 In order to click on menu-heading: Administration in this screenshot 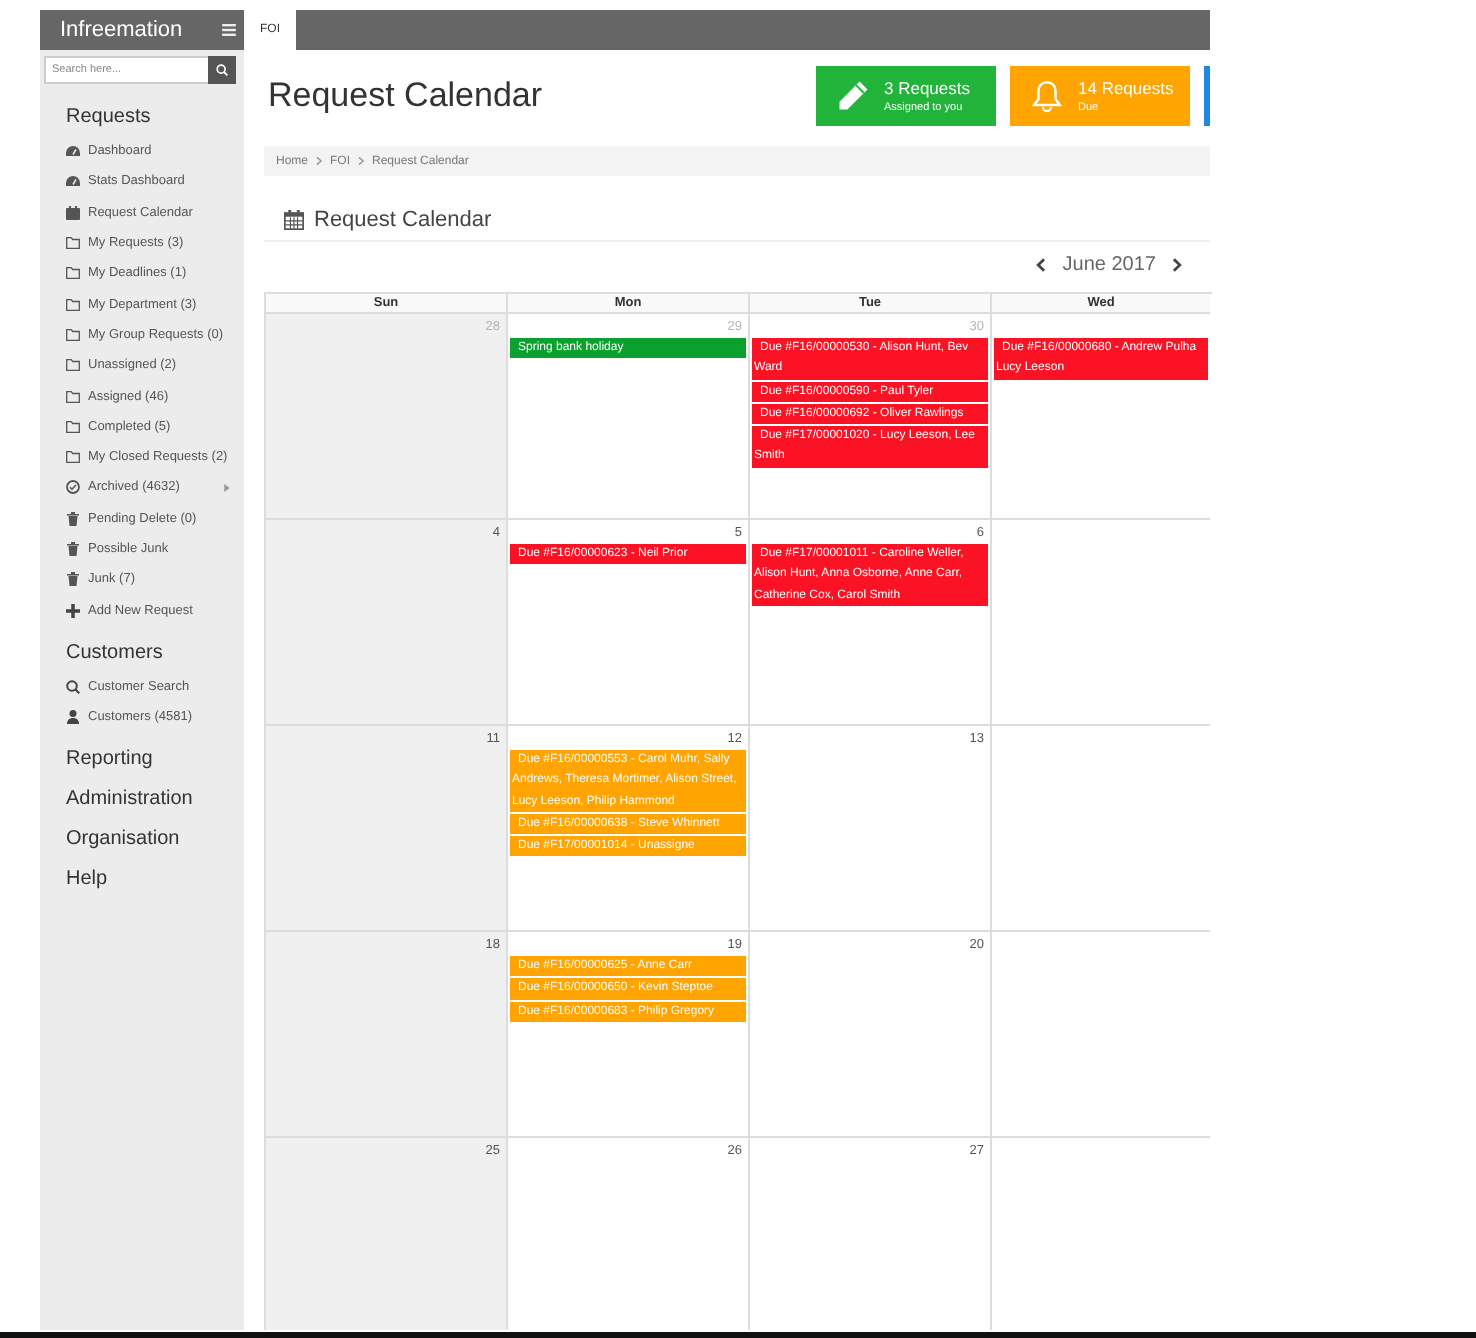, I will do `click(129, 800)`.